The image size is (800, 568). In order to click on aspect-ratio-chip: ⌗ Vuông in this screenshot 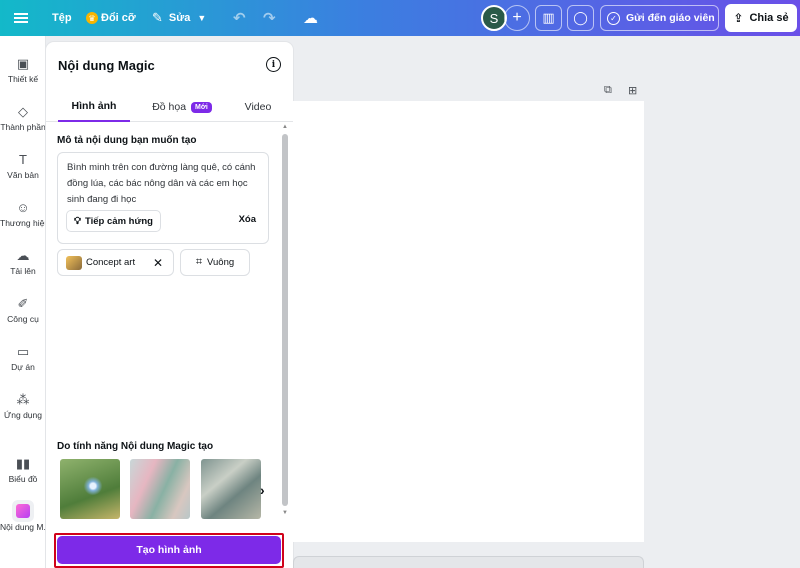, I will do `click(215, 262)`.